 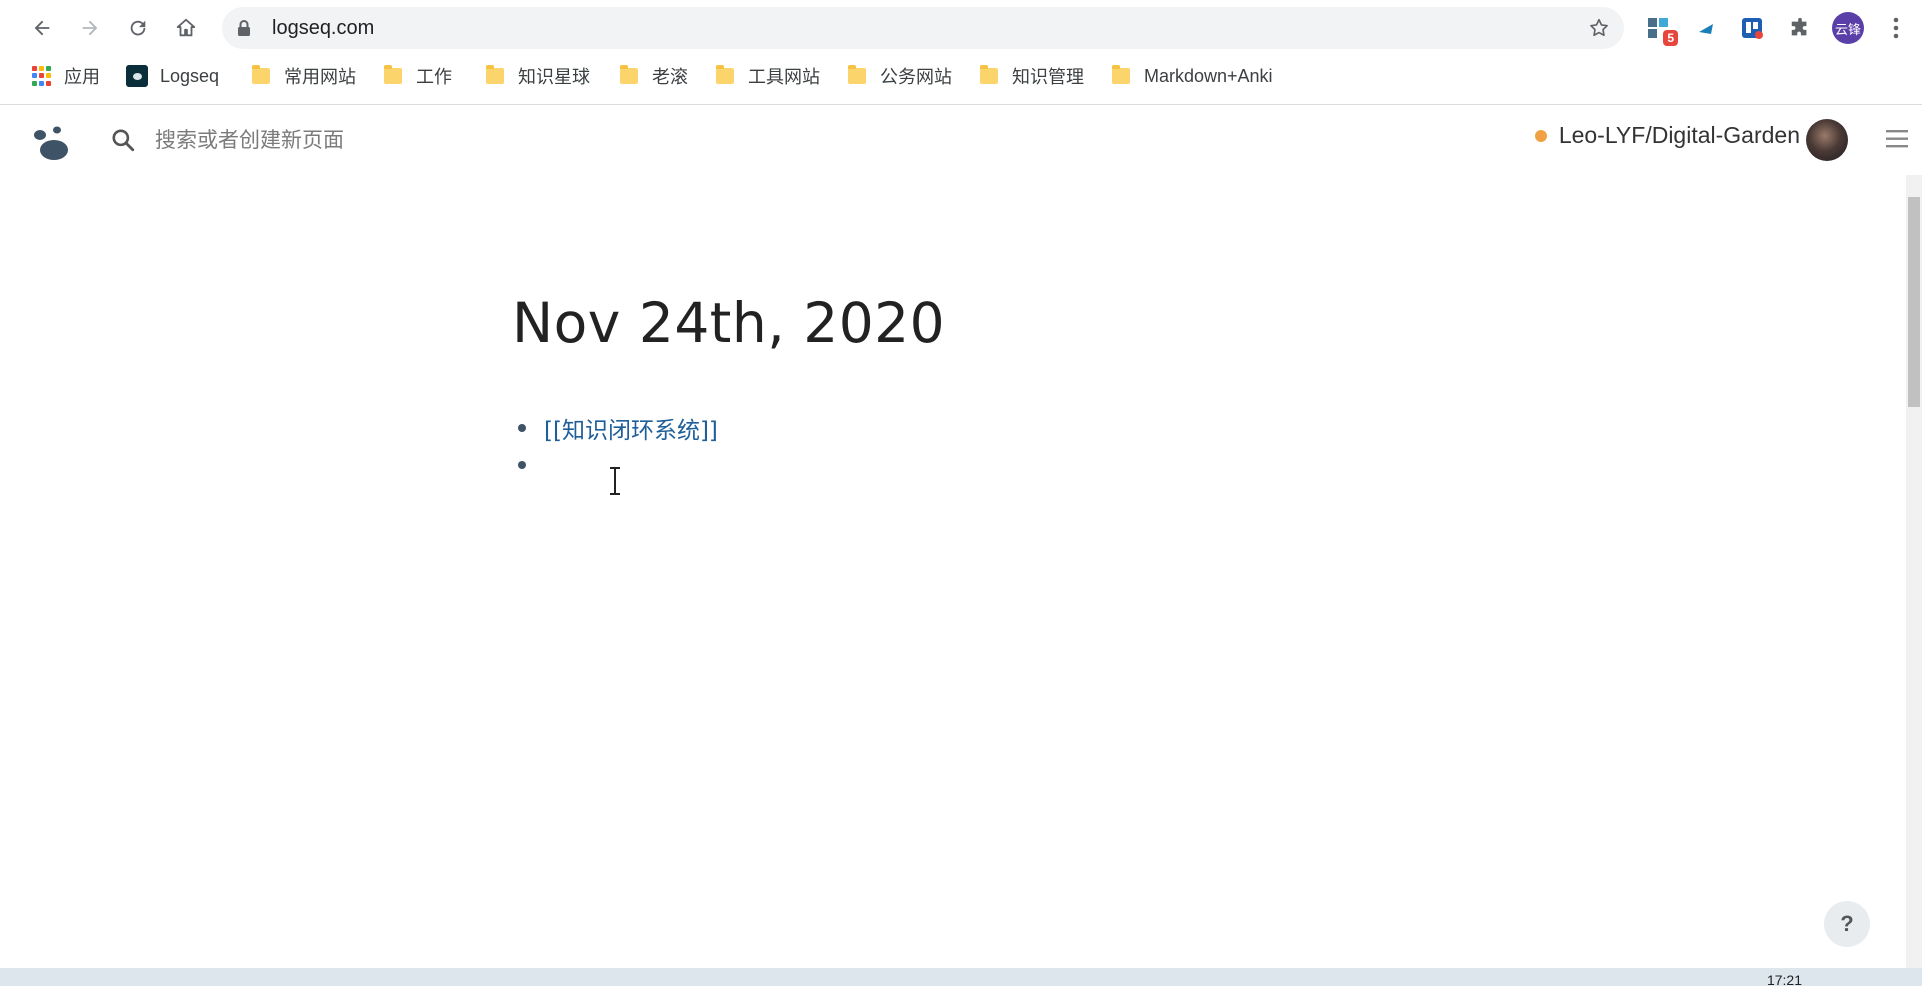 What do you see at coordinates (123, 140) in the screenshot?
I see `search-icon` at bounding box center [123, 140].